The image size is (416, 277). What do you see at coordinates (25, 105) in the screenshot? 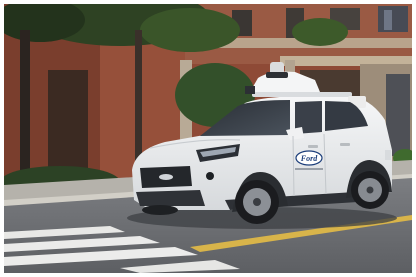
I see `tree-trunk` at bounding box center [25, 105].